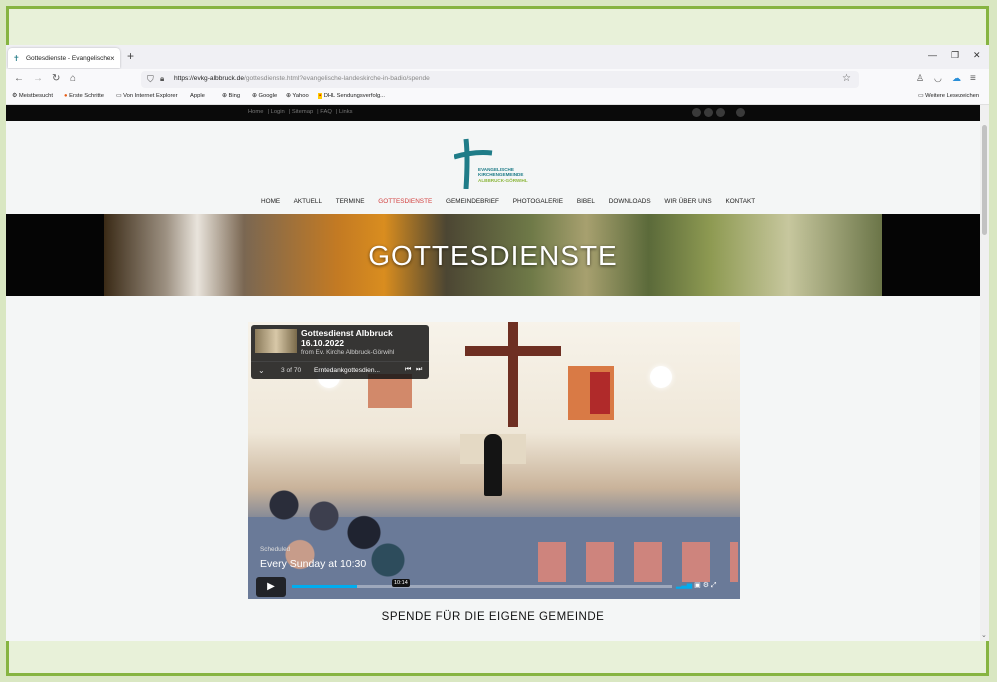 This screenshot has width=997, height=682. Describe the element at coordinates (147, 96) in the screenshot. I see `bookmark-item: ▭ Von Internet Explorer` at that location.